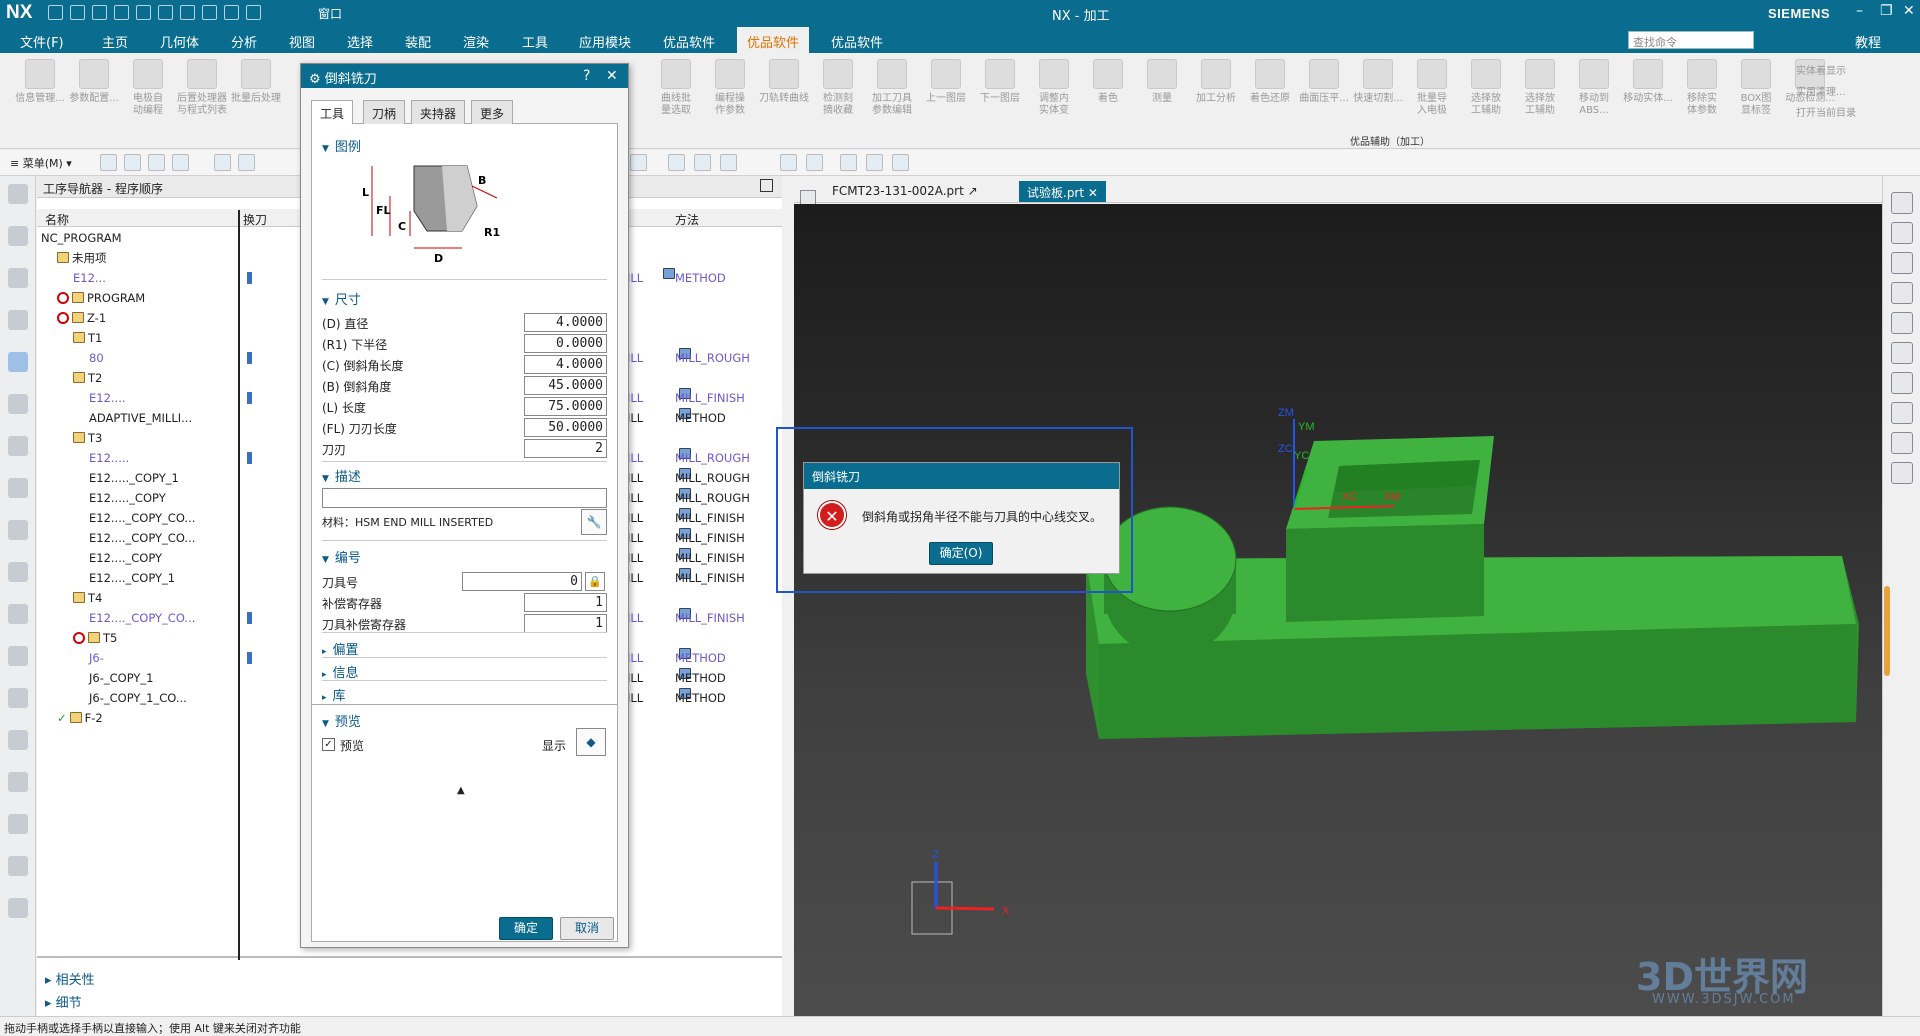 This screenshot has height=1036, width=1920. I want to click on ribbon-button: 选择放 工辅助, so click(1540, 88).